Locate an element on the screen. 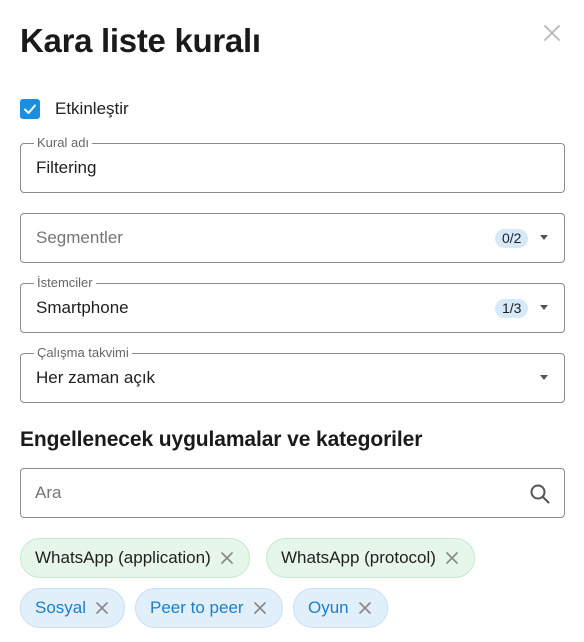 This screenshot has width=584, height=642. close-icon is located at coordinates (552, 33).